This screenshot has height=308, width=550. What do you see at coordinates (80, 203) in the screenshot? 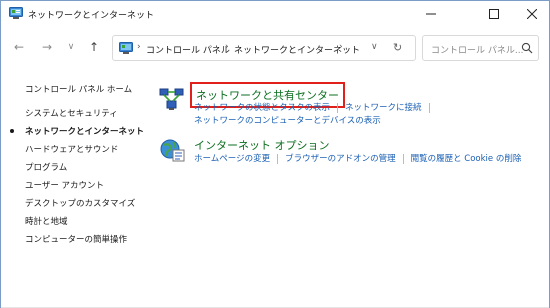
I see `sidebar-item-desktop-customization: デスクトップのカスタマイズ` at bounding box center [80, 203].